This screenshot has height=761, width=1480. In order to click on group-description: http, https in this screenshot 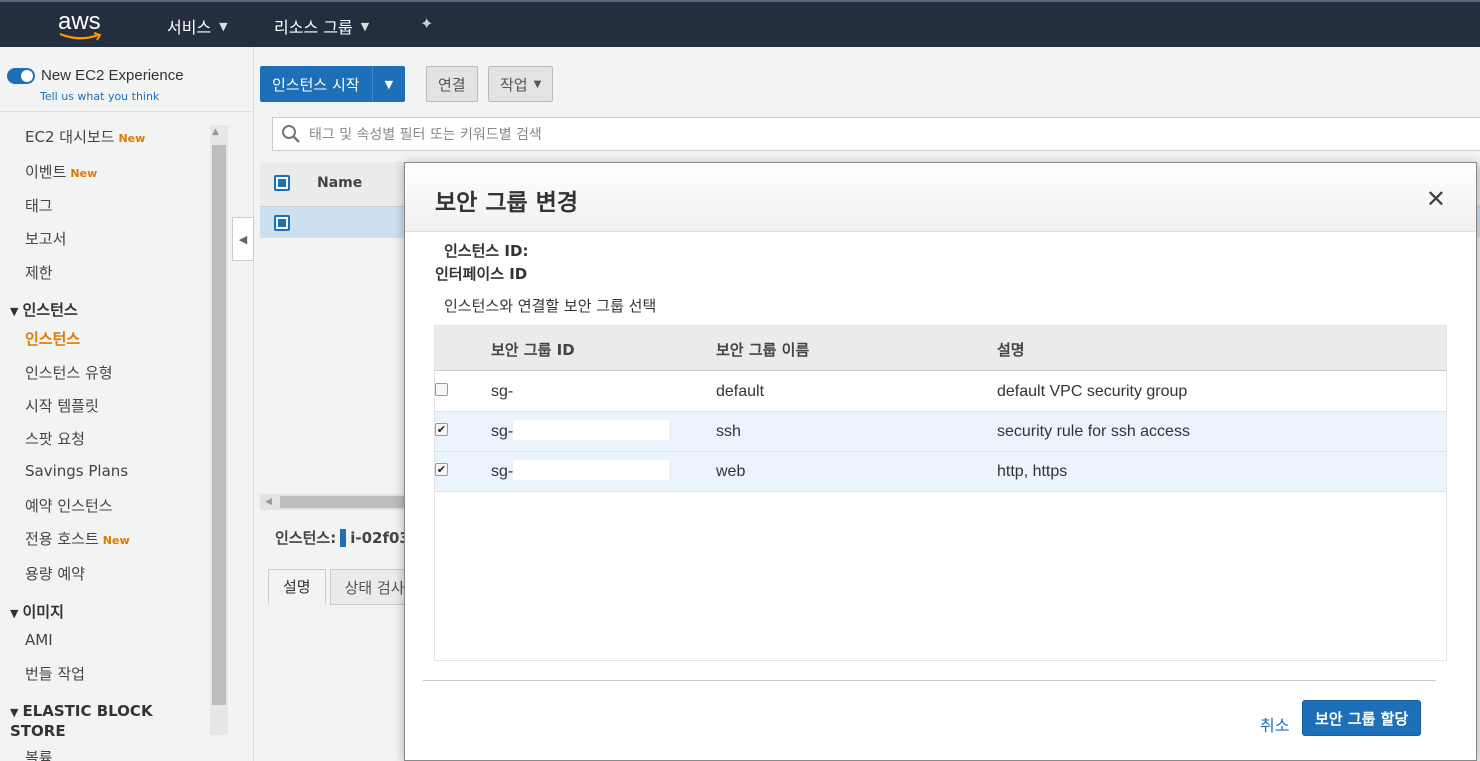, I will do `click(1032, 471)`.